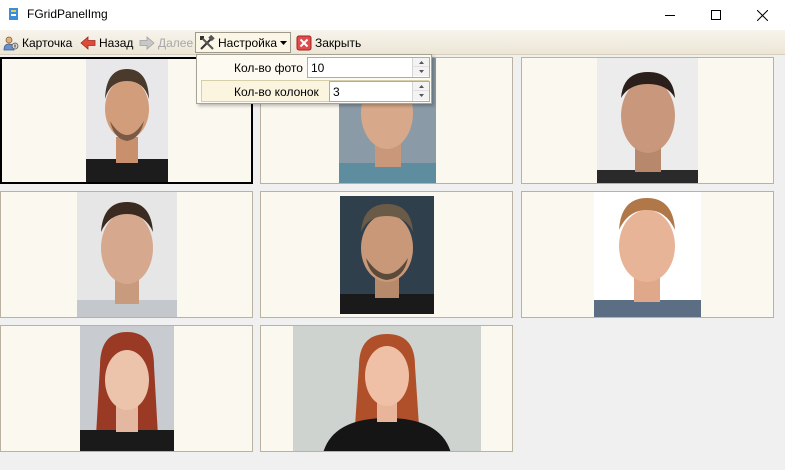 Image resolution: width=785 pixels, height=470 pixels. I want to click on maximize-icon, so click(716, 15).